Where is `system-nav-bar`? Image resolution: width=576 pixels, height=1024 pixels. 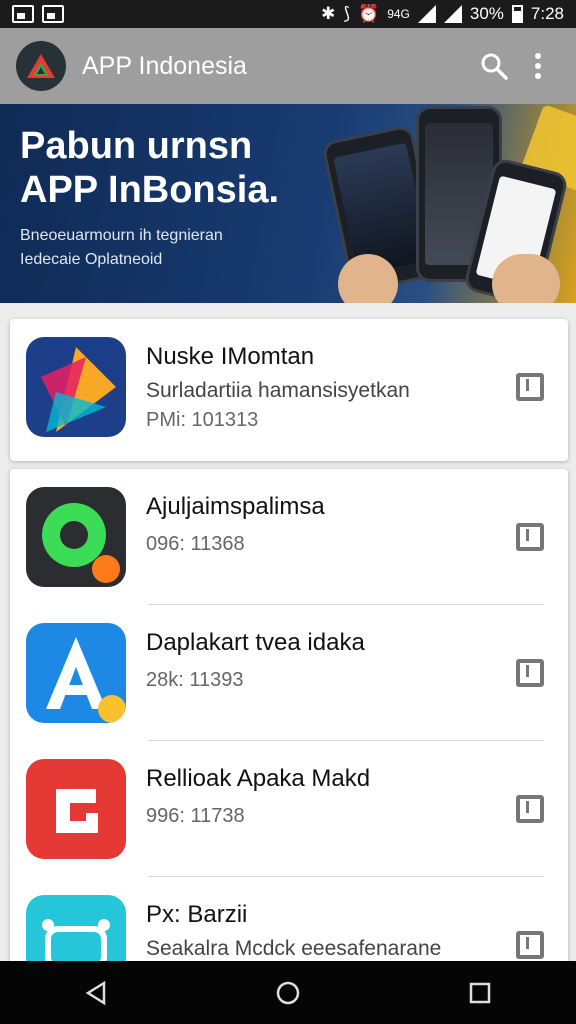
system-nav-bar is located at coordinates (288, 992).